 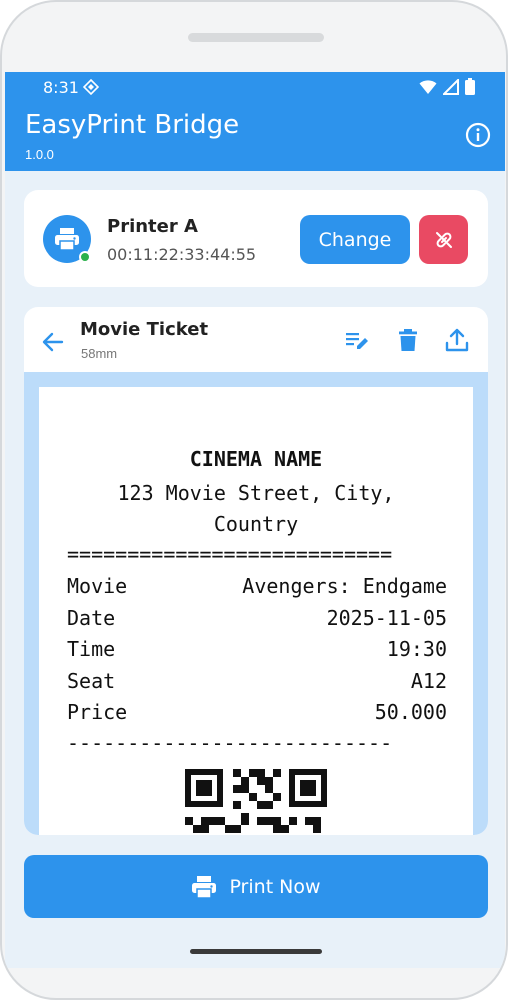 I want to click on receipt-row: Price 50.000, so click(x=257, y=712).